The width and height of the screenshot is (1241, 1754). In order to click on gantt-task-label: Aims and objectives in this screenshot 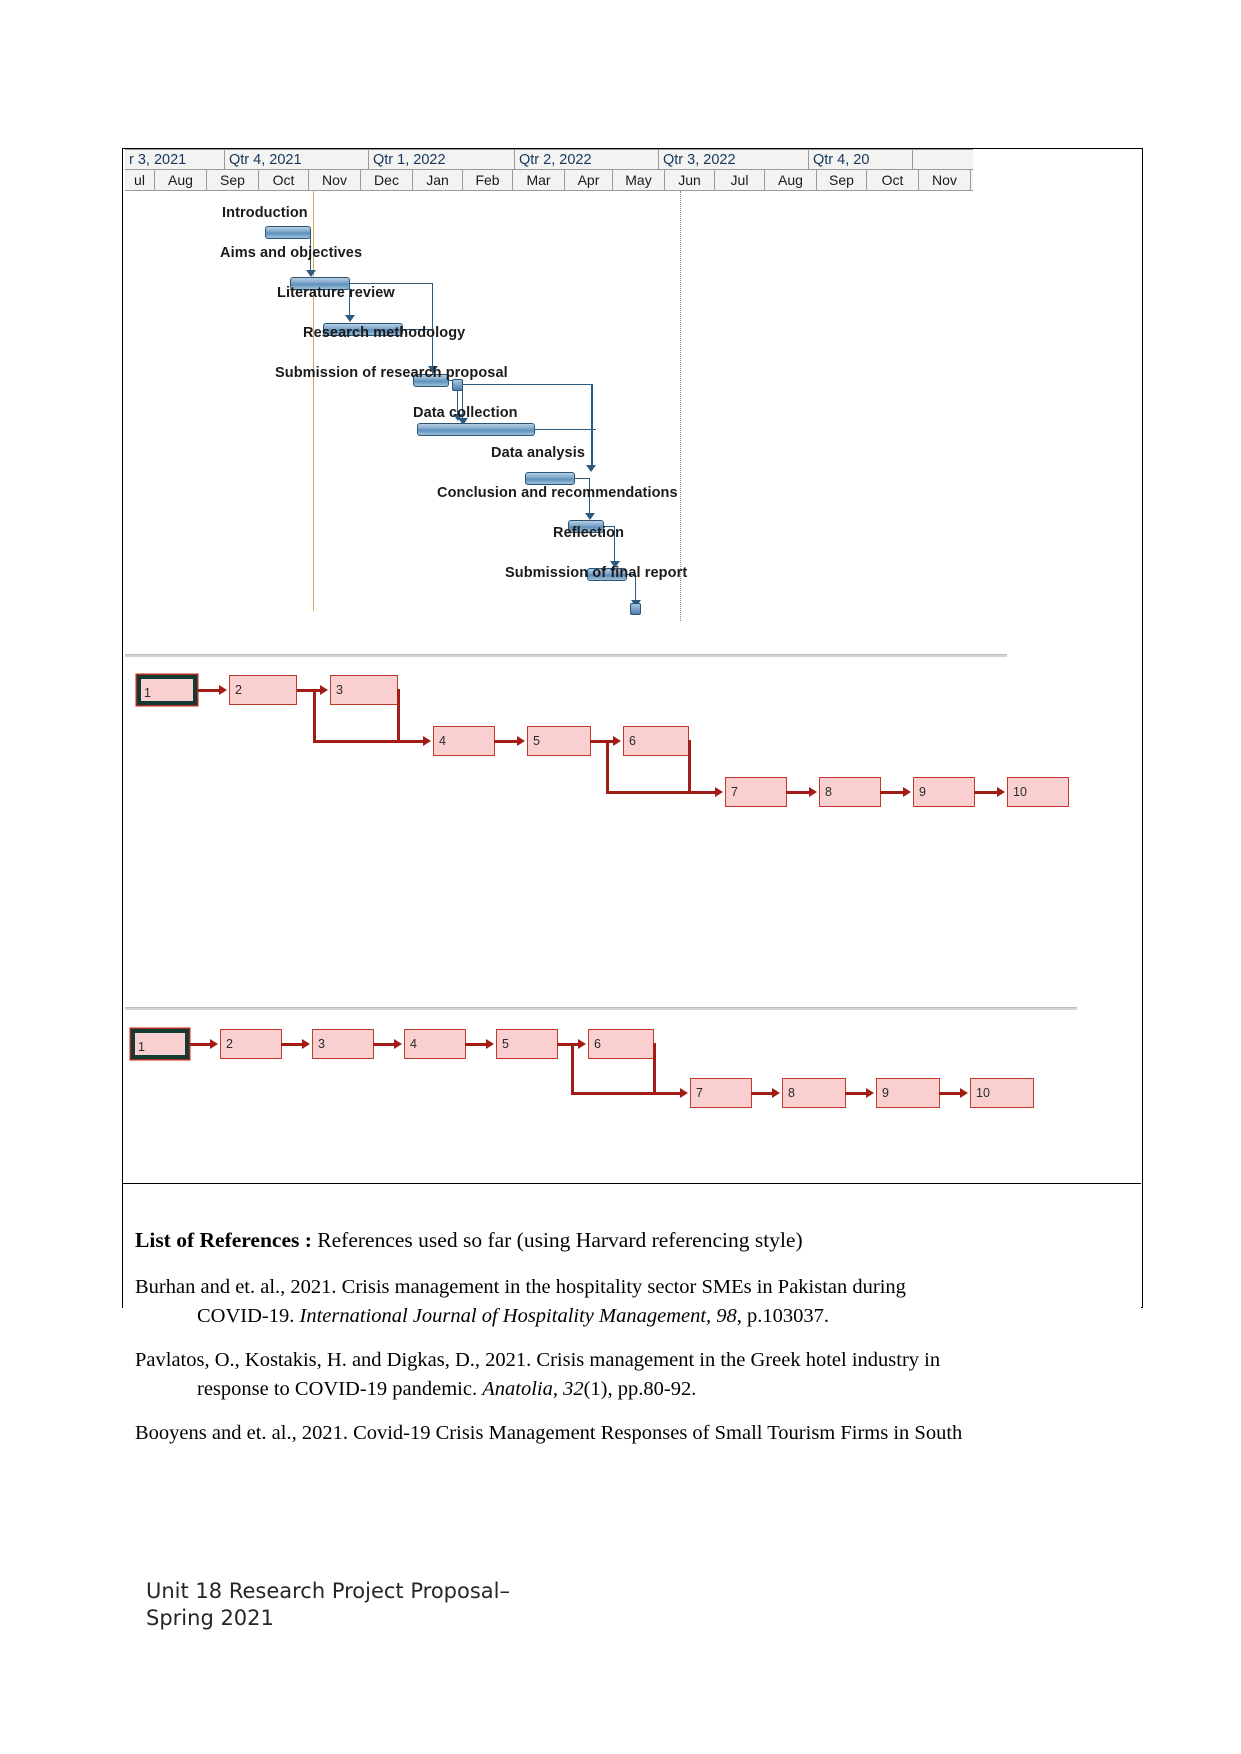, I will do `click(291, 253)`.